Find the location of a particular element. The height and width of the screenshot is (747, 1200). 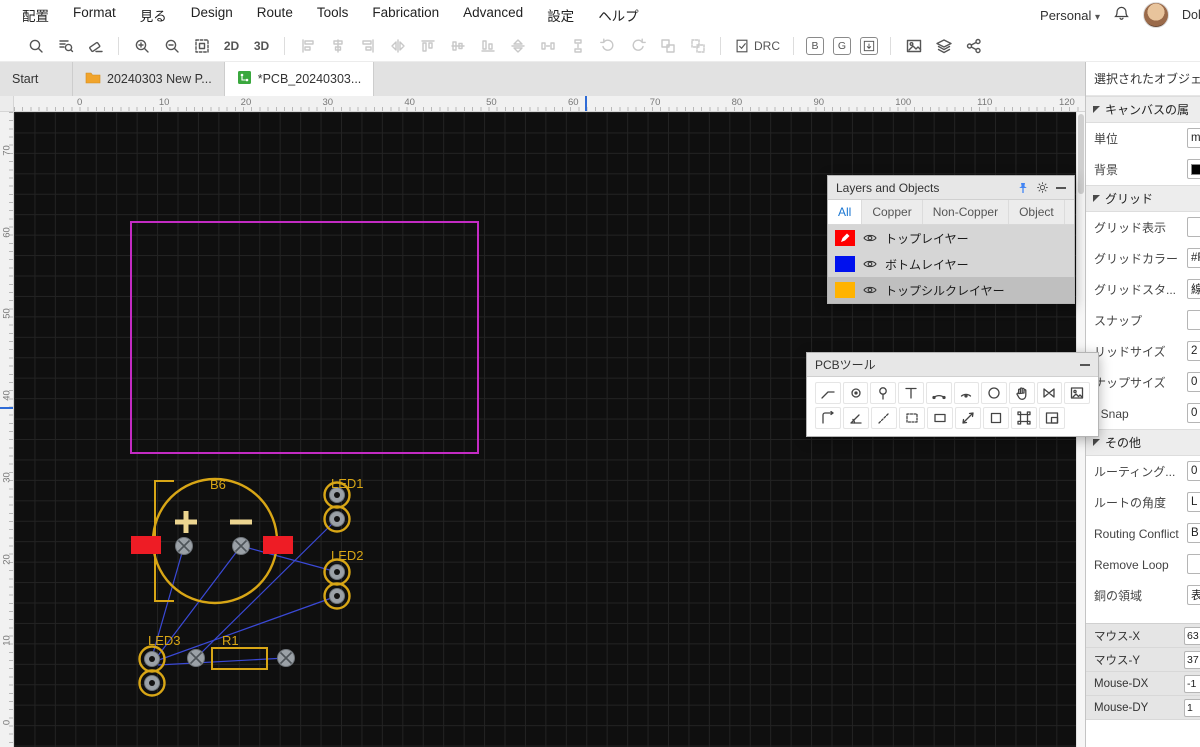

grid-style-select: 線 is located at coordinates (1193, 289).